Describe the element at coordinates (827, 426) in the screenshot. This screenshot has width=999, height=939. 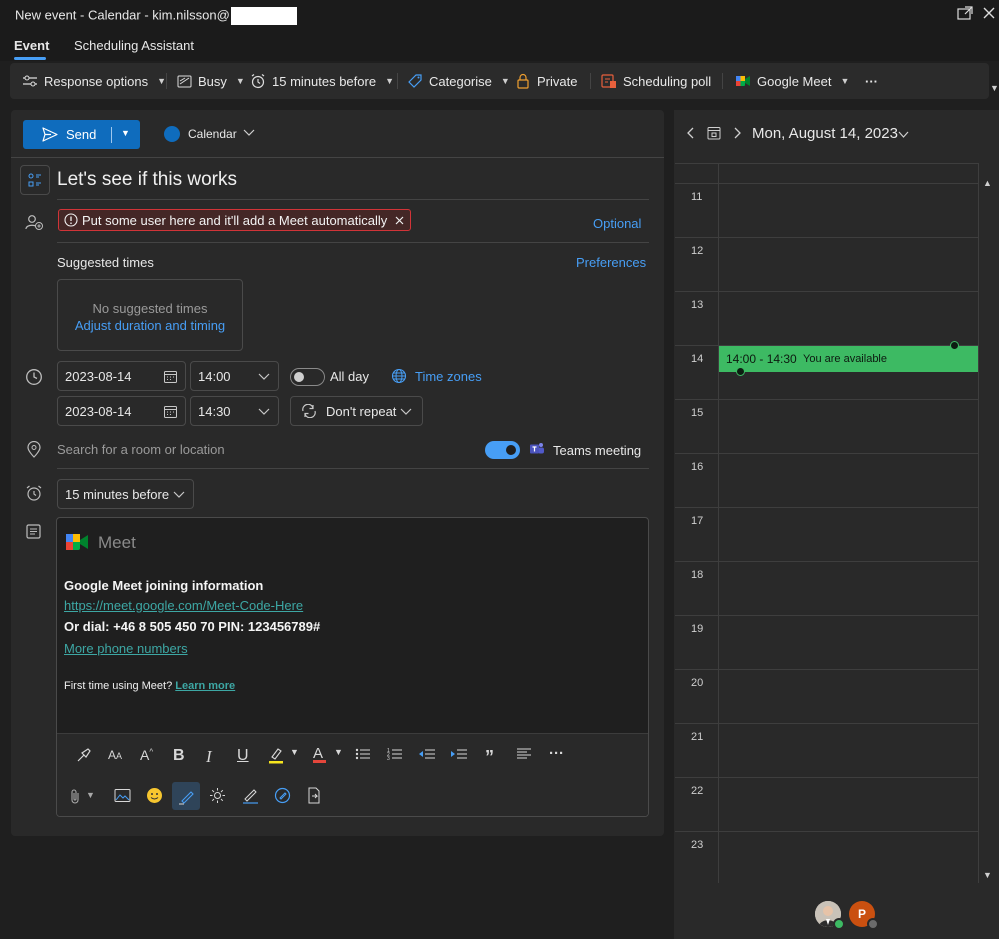
I see `hour-row: 15` at that location.